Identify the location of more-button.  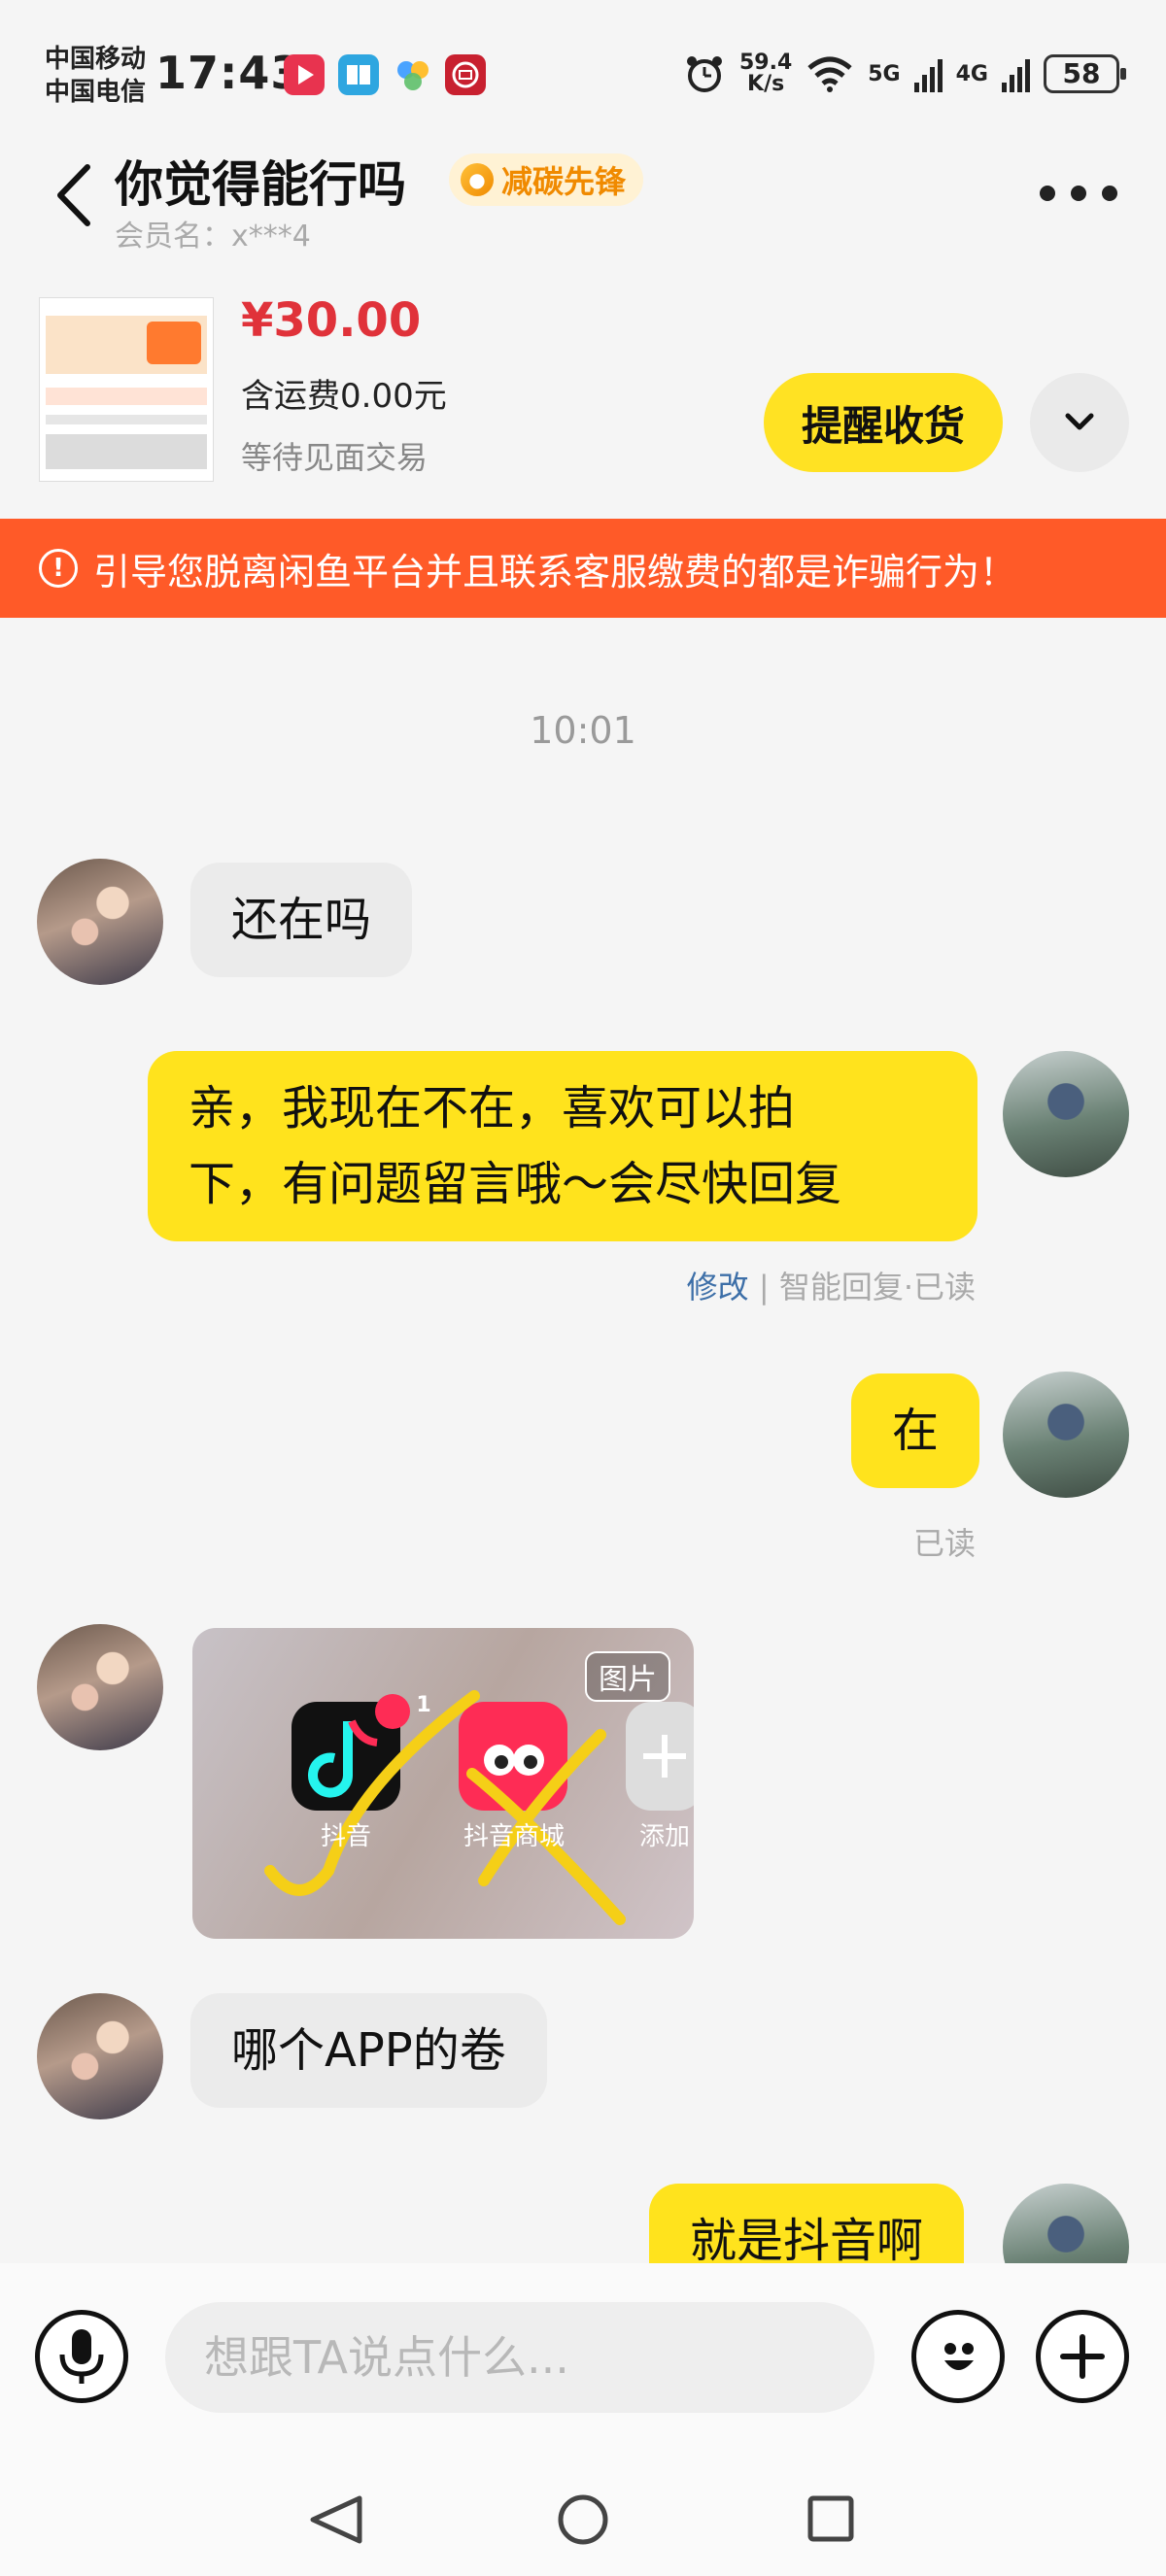
(1078, 193).